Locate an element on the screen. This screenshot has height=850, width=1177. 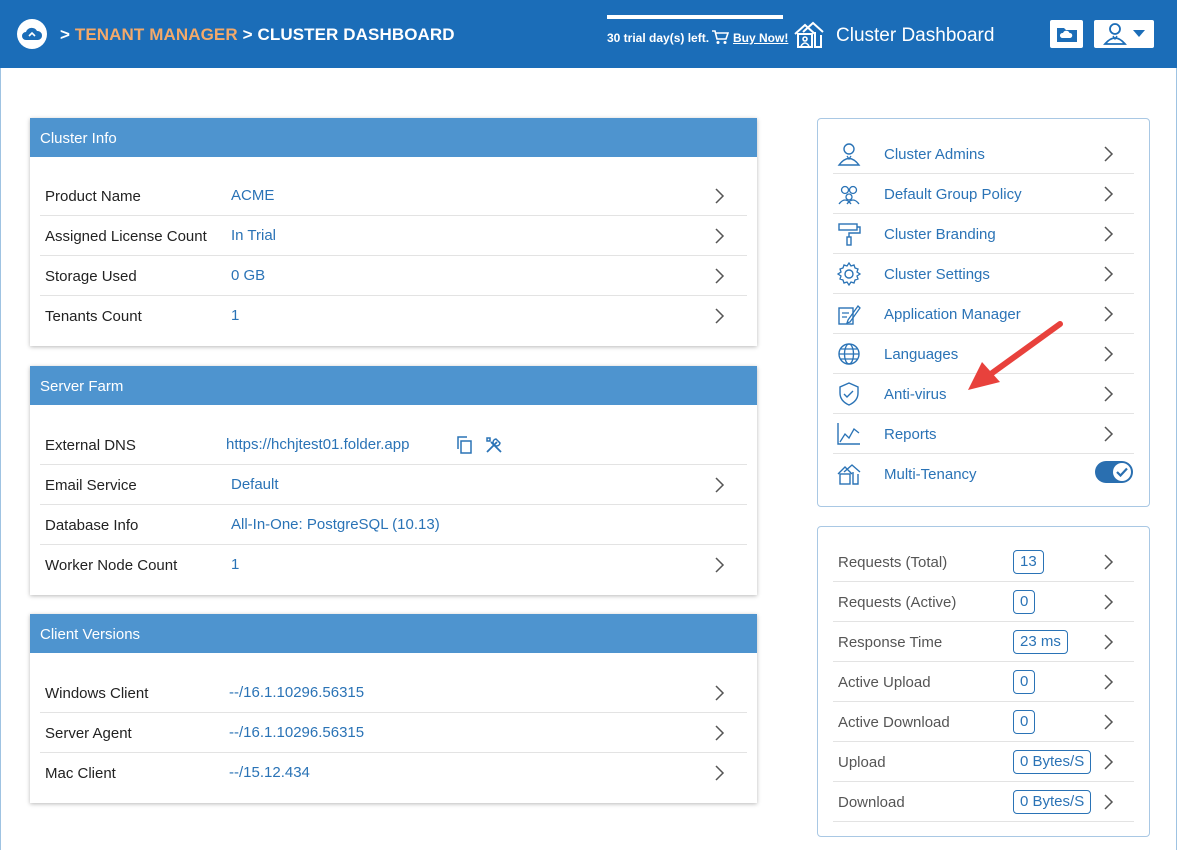
row-label: Product Name is located at coordinates (93, 196).